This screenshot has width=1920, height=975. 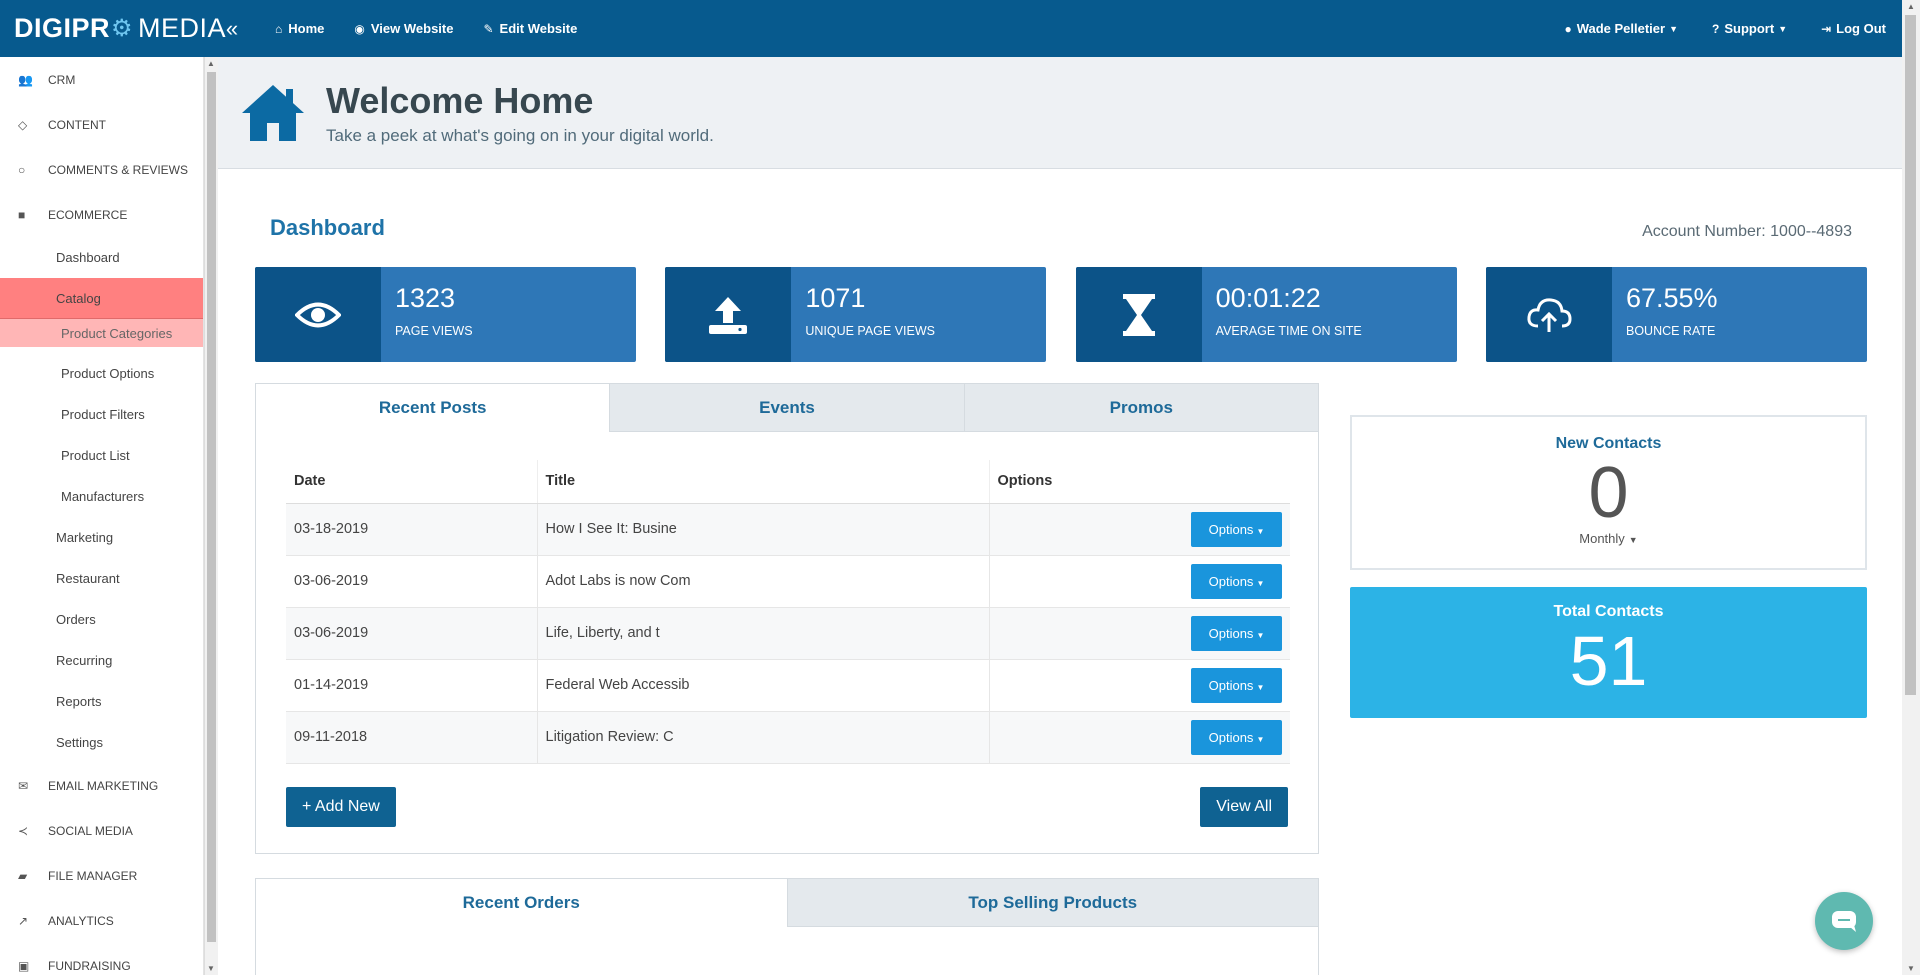 What do you see at coordinates (1608, 538) in the screenshot?
I see `period-dropdown: Monthly ▼` at bounding box center [1608, 538].